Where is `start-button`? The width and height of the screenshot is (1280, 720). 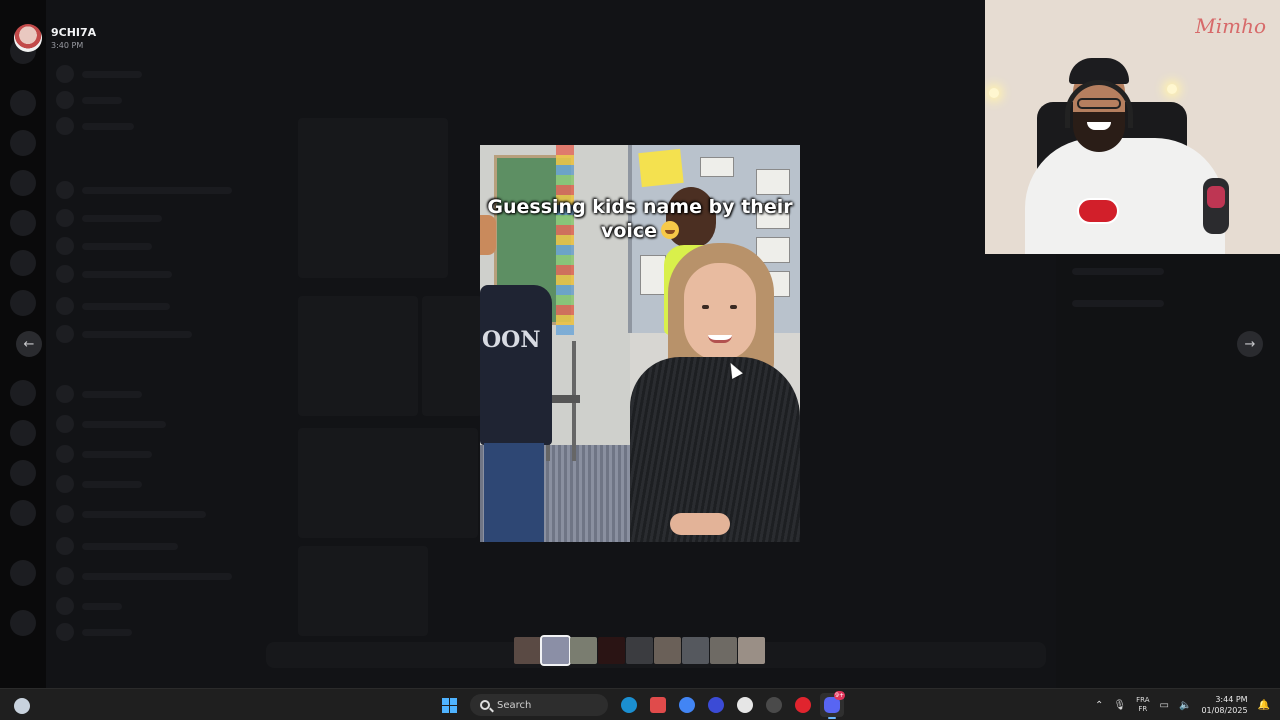
start-button is located at coordinates (449, 705).